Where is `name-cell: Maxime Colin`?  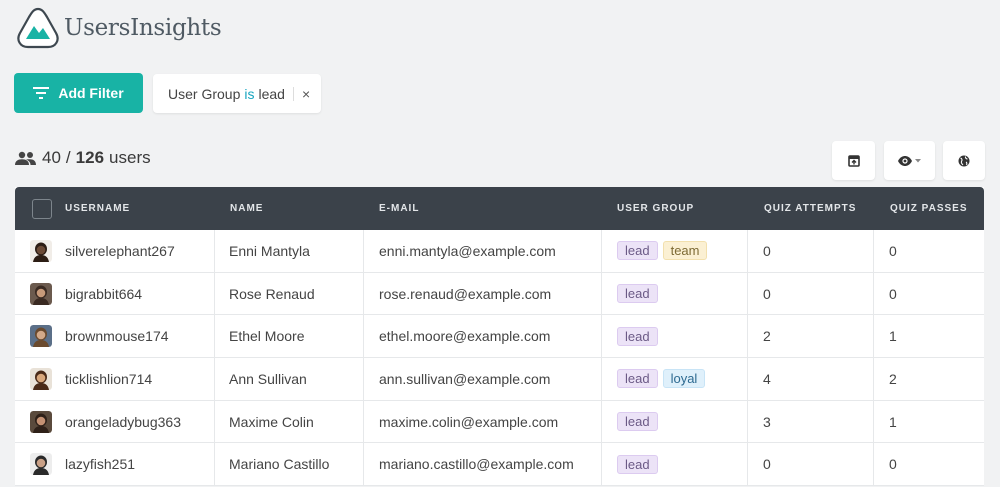 name-cell: Maxime Colin is located at coordinates (289, 421).